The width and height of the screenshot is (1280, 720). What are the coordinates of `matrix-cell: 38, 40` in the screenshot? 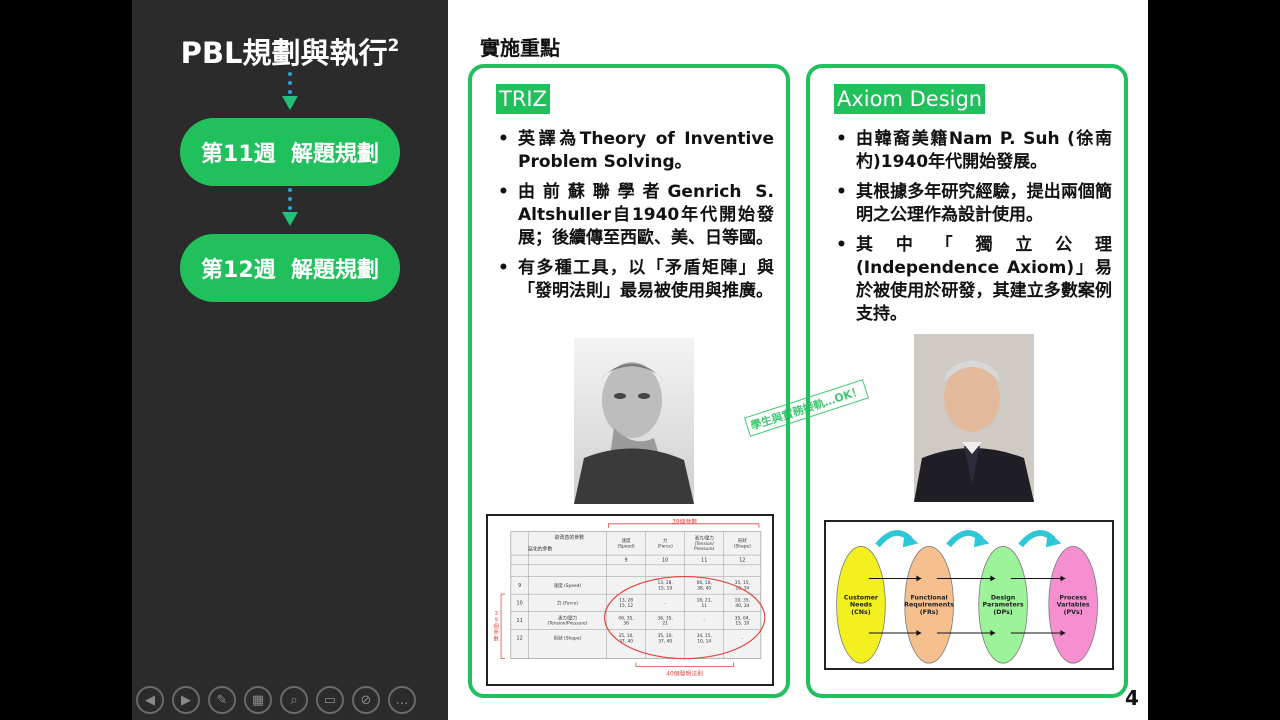 It's located at (704, 589).